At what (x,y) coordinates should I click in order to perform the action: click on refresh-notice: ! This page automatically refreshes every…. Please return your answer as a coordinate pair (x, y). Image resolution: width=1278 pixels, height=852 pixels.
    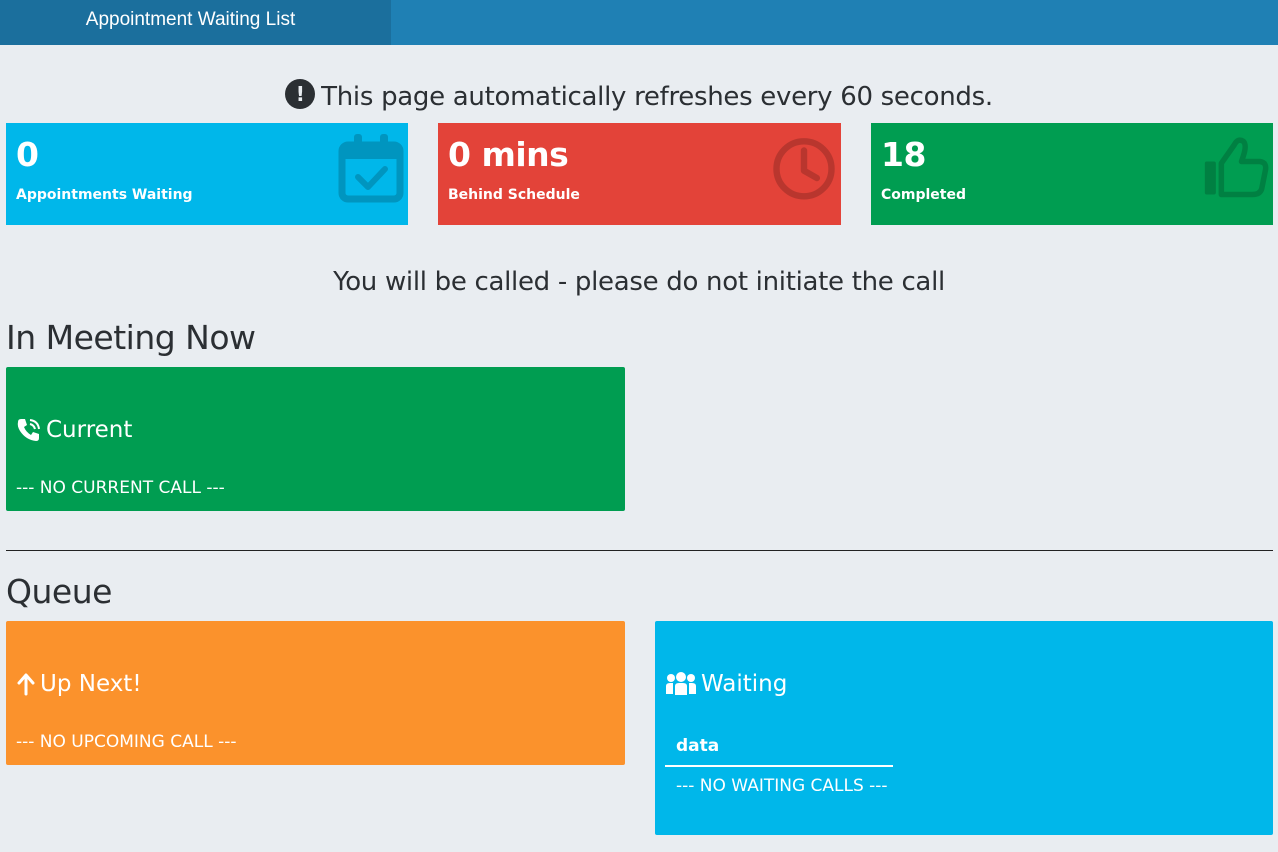
    Looking at the image, I should click on (639, 97).